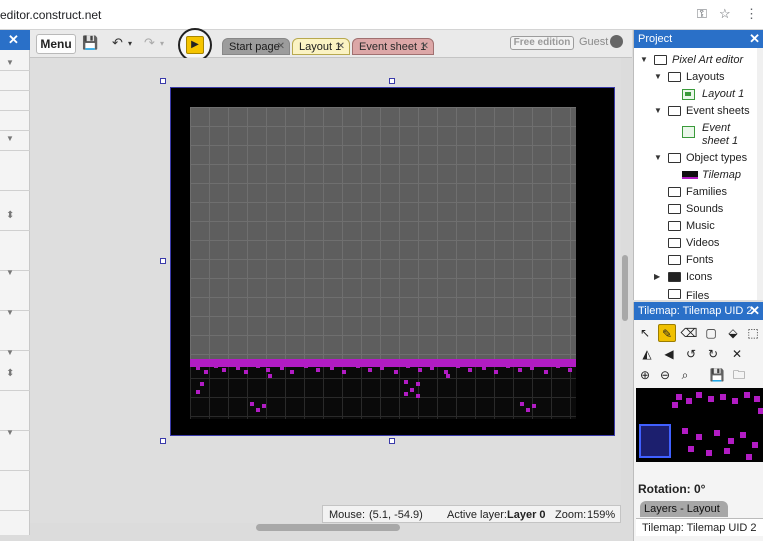 This screenshot has height=541, width=763. Describe the element at coordinates (117, 43) in the screenshot. I see `undo-icon: ↶` at that location.